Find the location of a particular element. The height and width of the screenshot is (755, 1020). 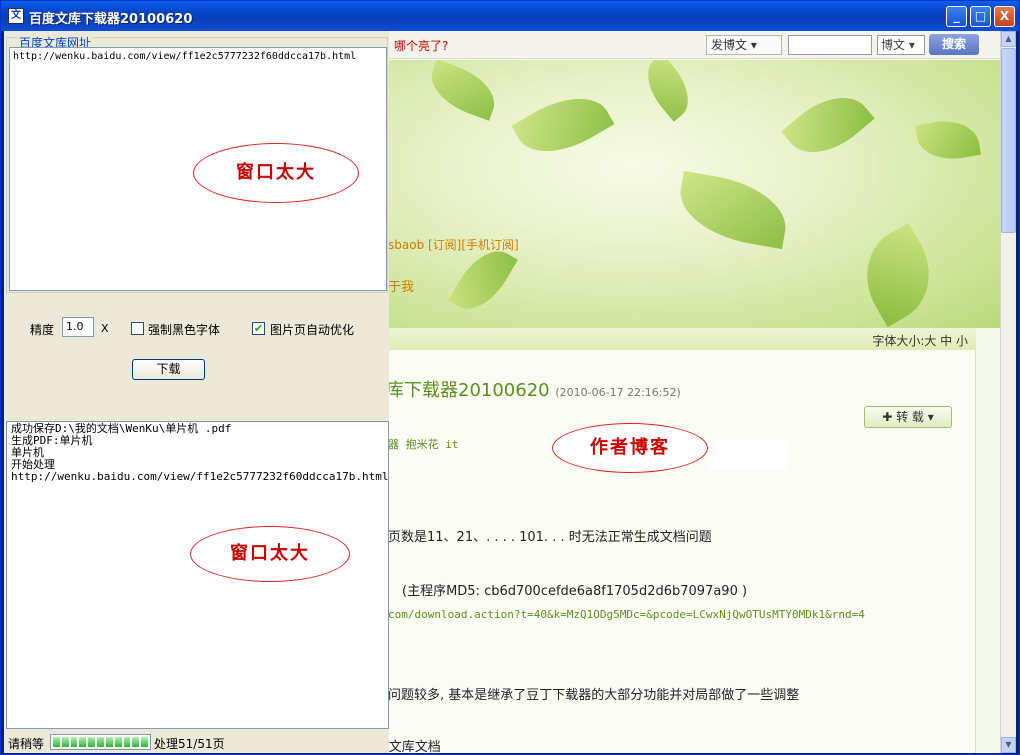

maximize-button: □ is located at coordinates (980, 16).